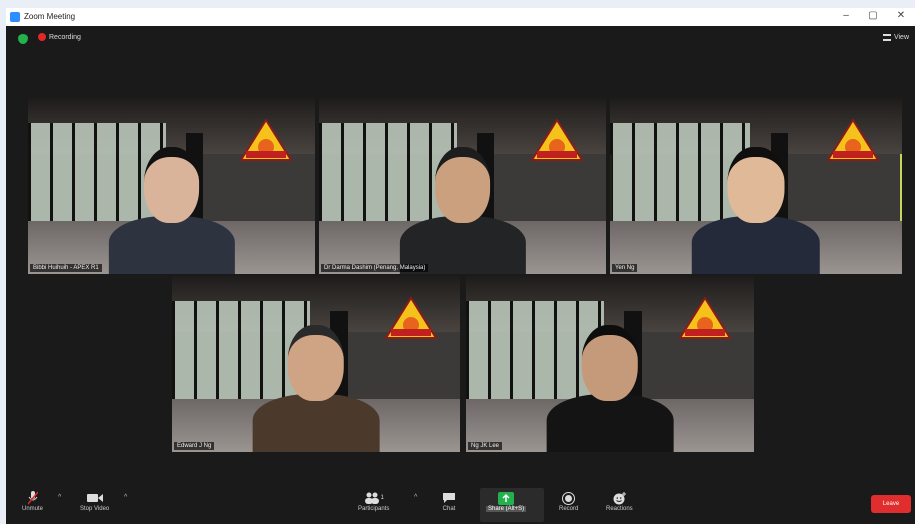 This screenshot has width=915, height=524. What do you see at coordinates (901, 15) in the screenshot?
I see `close-button: ✕` at bounding box center [901, 15].